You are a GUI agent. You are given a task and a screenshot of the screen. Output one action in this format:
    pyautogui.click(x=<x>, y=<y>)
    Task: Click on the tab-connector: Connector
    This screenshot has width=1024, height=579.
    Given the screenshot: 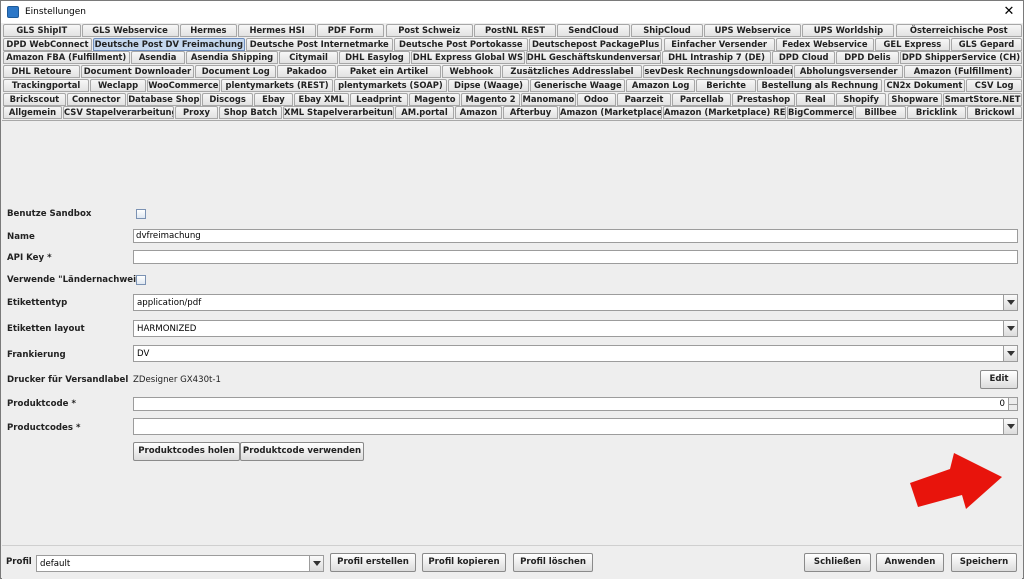 What is the action you would take?
    pyautogui.click(x=96, y=99)
    